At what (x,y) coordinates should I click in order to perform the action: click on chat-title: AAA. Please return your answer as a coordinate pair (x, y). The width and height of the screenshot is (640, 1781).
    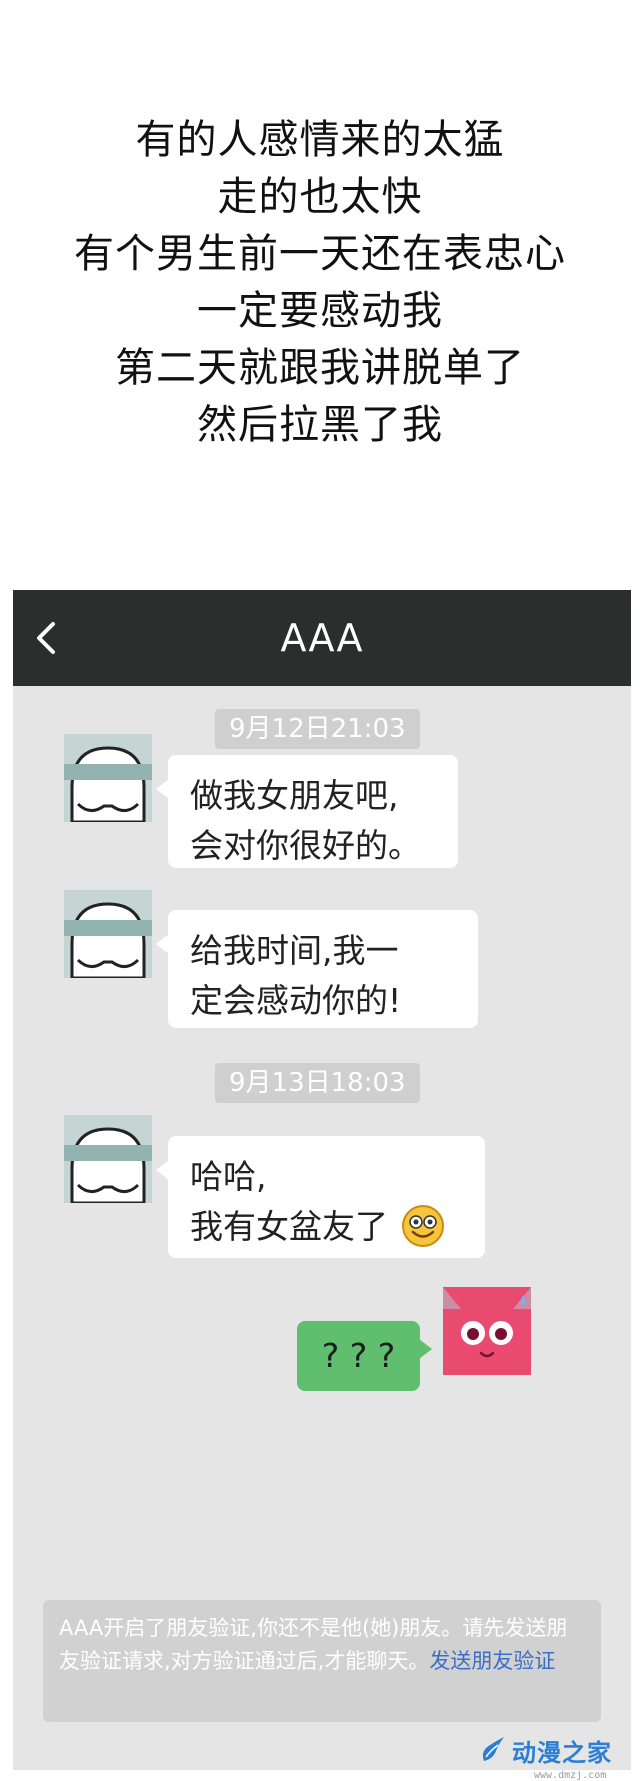
    Looking at the image, I should click on (322, 638).